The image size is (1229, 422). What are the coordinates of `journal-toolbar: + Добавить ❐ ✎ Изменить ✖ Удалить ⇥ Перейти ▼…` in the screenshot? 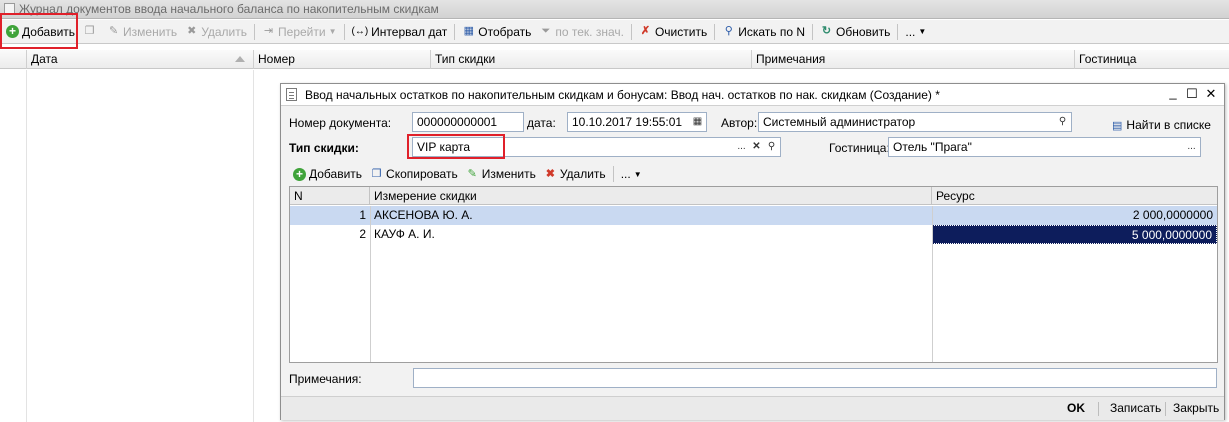 It's located at (614, 32).